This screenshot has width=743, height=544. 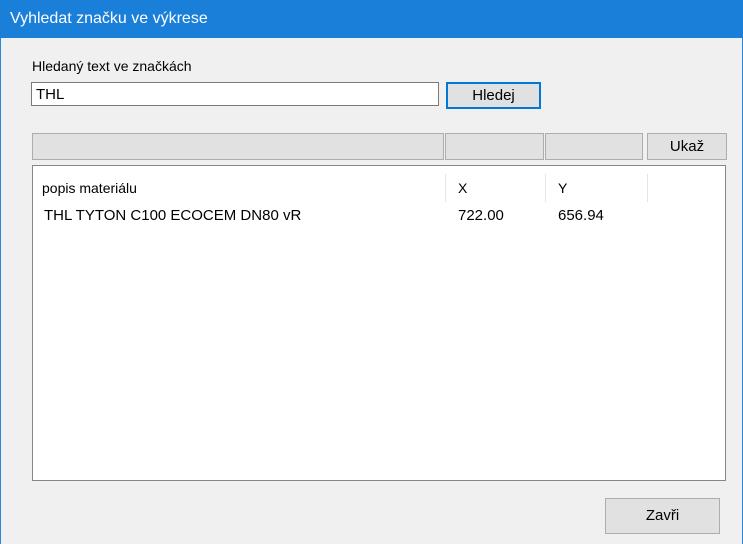 What do you see at coordinates (562, 188) in the screenshot?
I see `column-header-y: Y` at bounding box center [562, 188].